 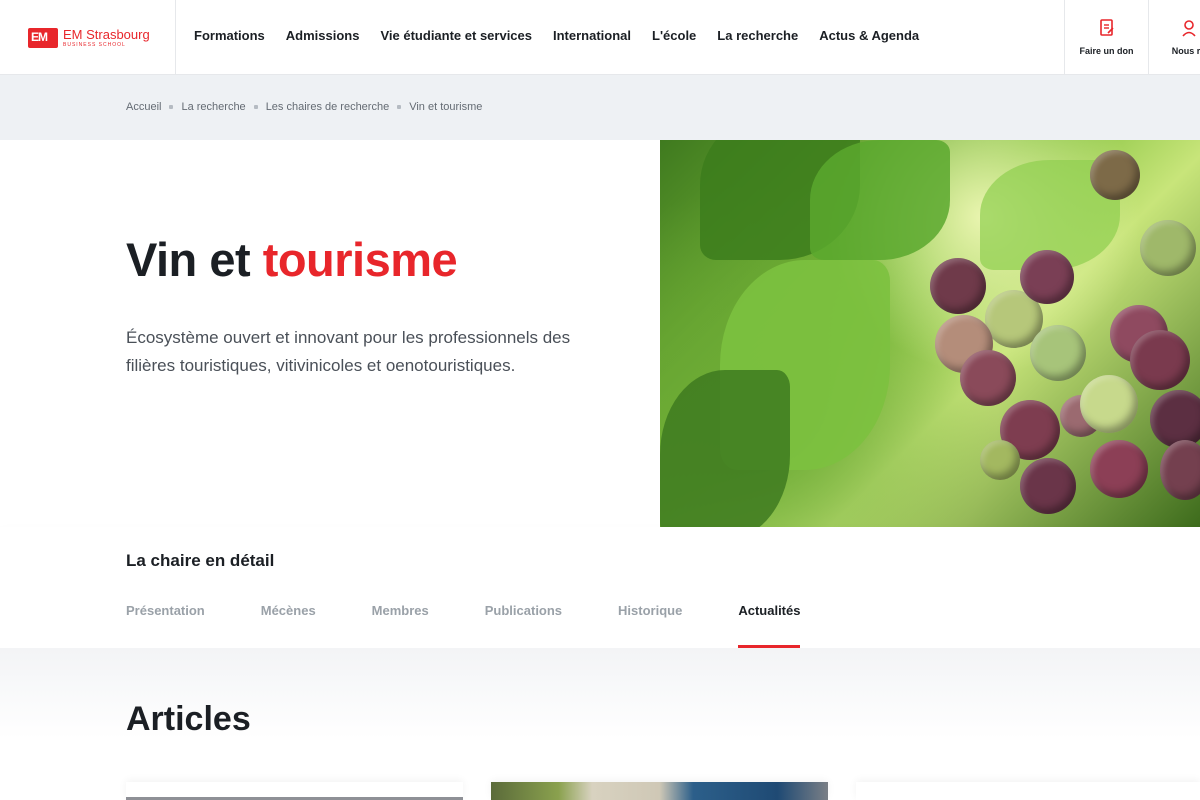 I want to click on nav-recherche: La recherche, so click(x=757, y=35).